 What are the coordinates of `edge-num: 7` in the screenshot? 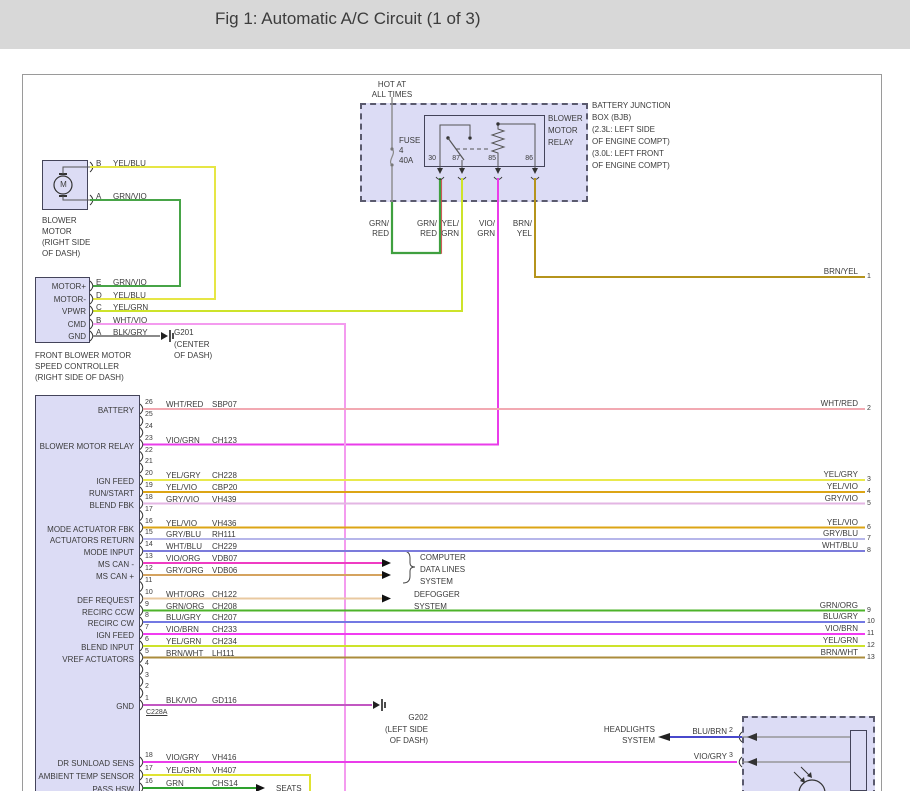 It's located at (869, 538).